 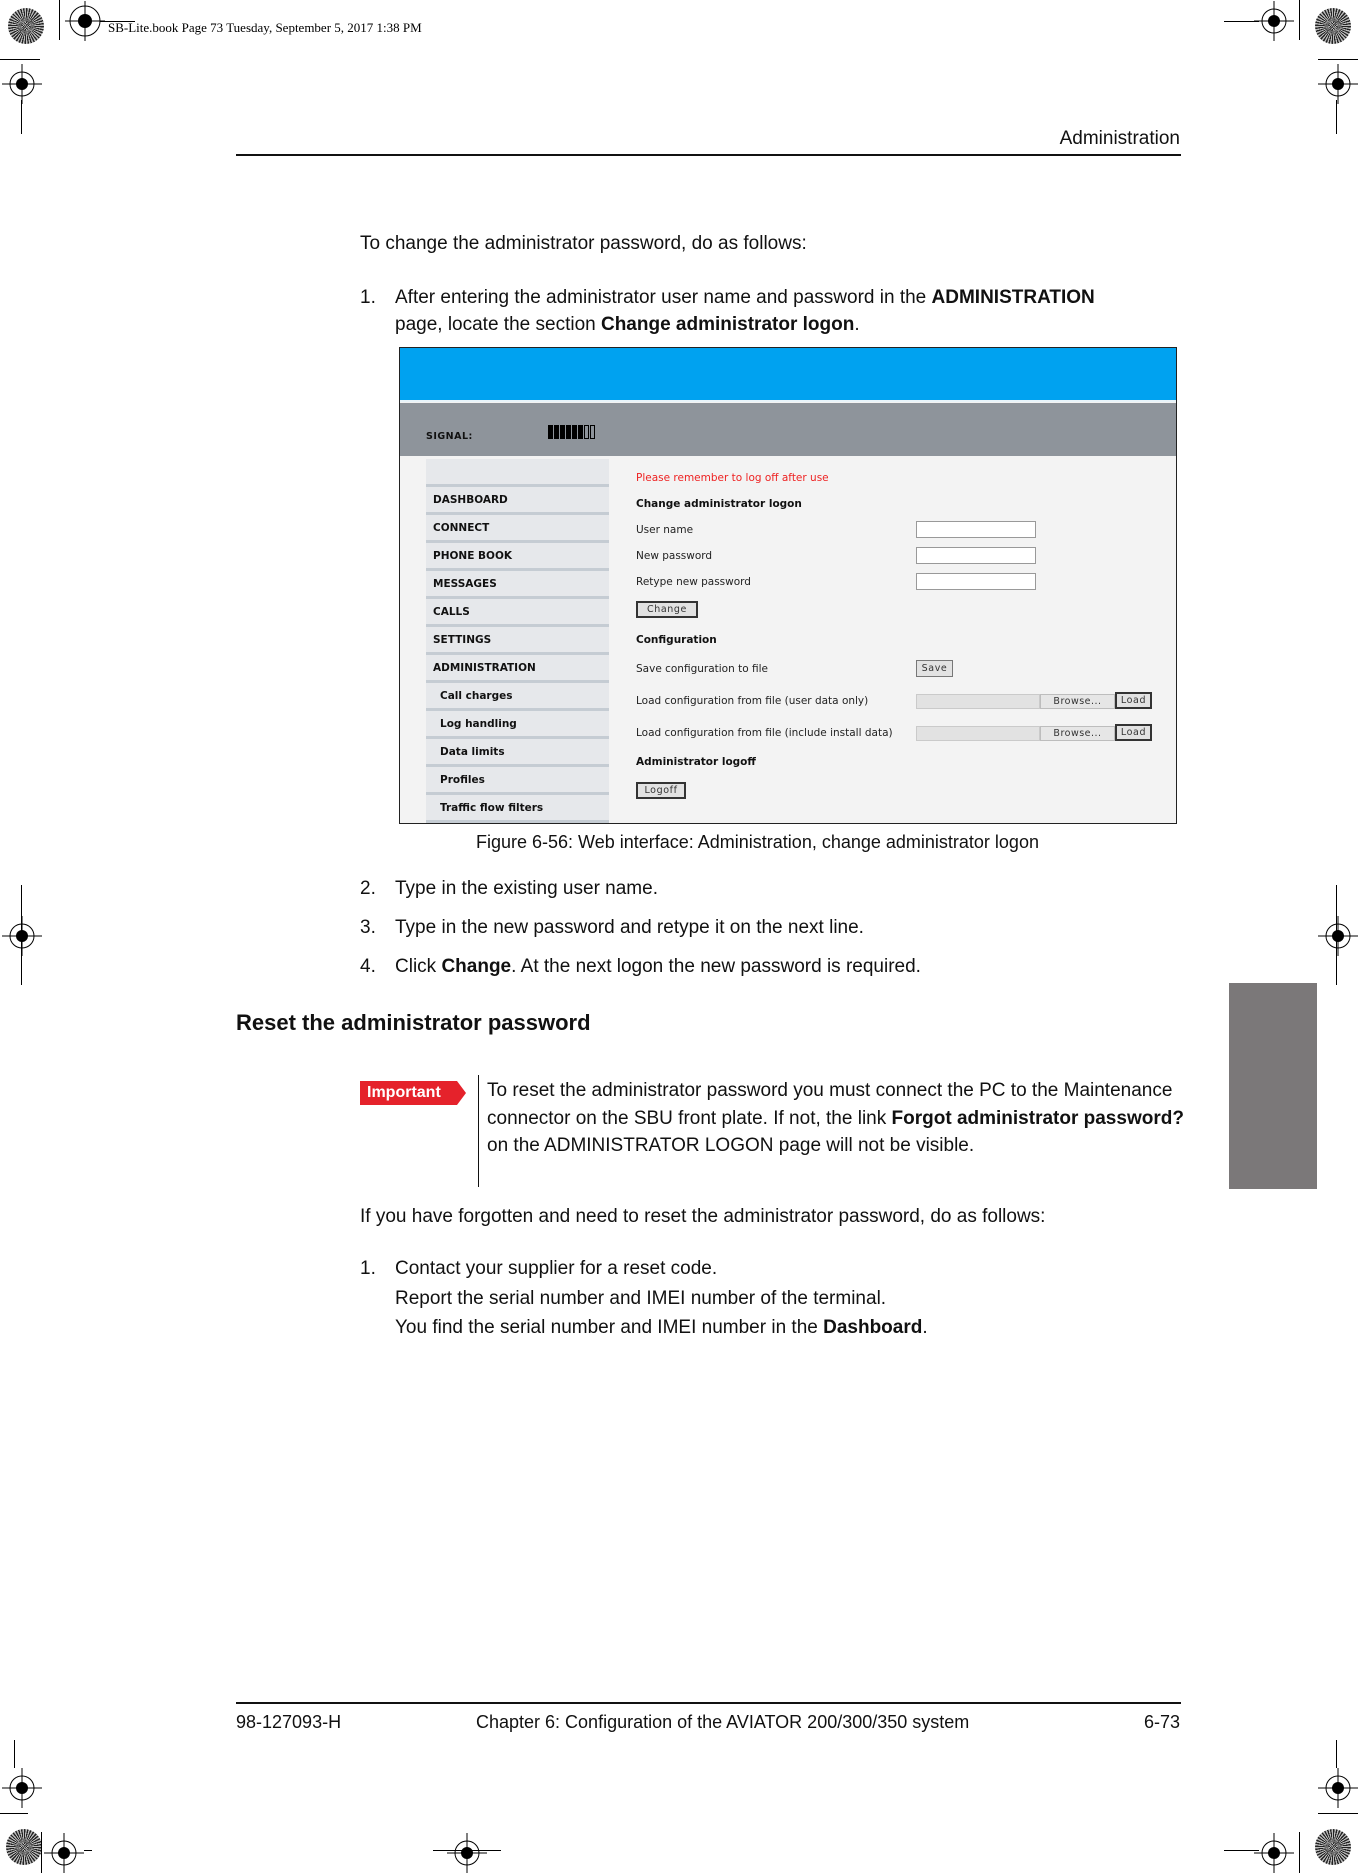 What do you see at coordinates (976, 581) in the screenshot?
I see `retype-password-input` at bounding box center [976, 581].